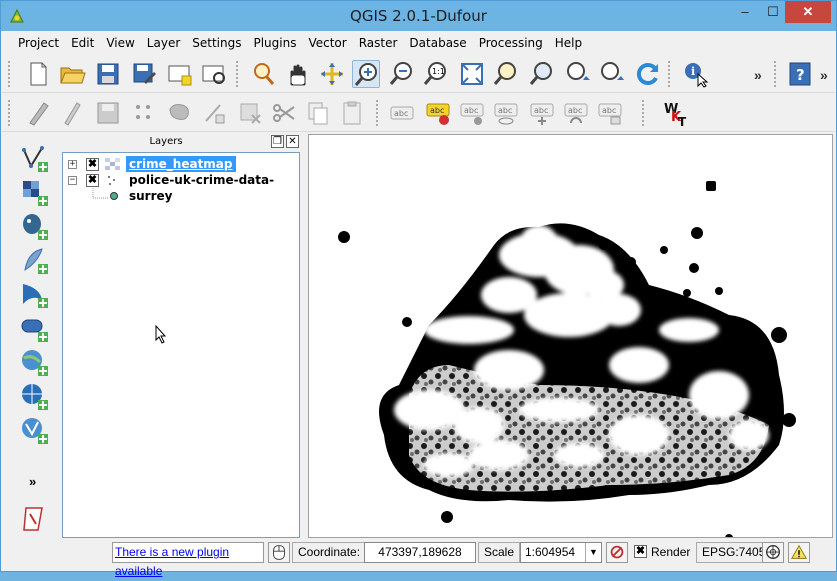  I want to click on menu-settings: Settings, so click(216, 43).